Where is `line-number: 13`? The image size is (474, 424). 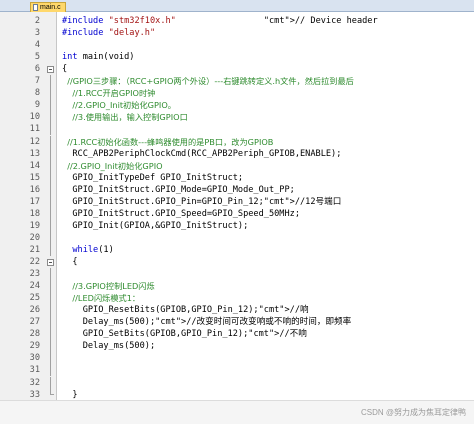 line-number: 13 is located at coordinates (34, 153).